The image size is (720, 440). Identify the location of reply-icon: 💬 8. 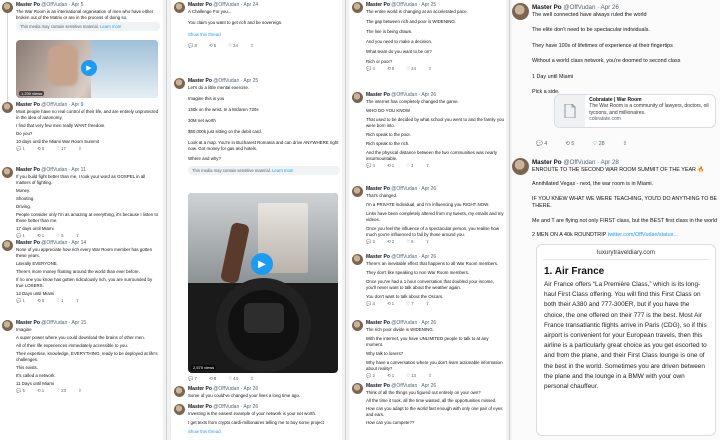
(192, 46).